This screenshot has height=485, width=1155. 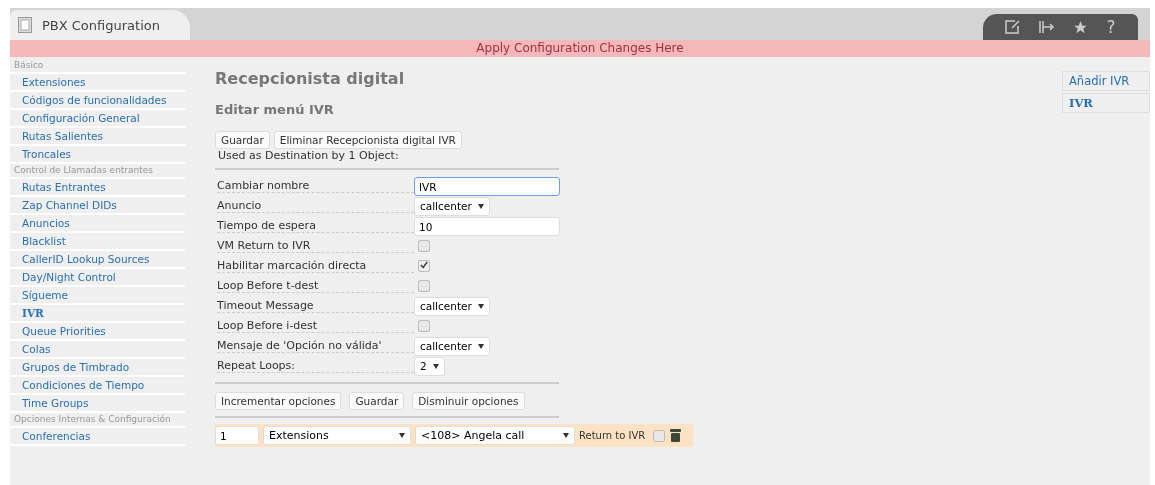 I want to click on sidebar-section-header: Básico, so click(x=97, y=66).